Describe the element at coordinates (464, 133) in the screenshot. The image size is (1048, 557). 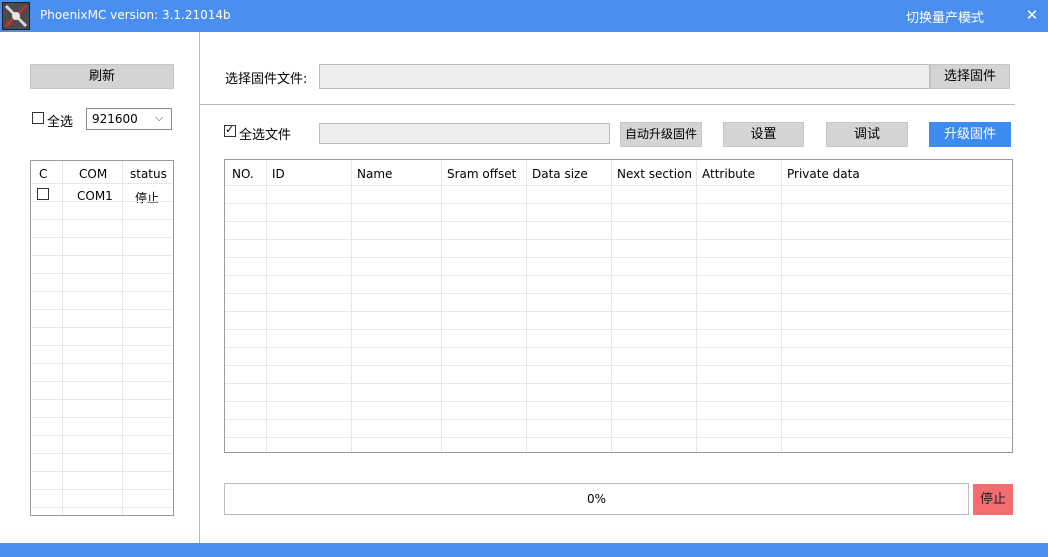
I see `file-path-input` at that location.